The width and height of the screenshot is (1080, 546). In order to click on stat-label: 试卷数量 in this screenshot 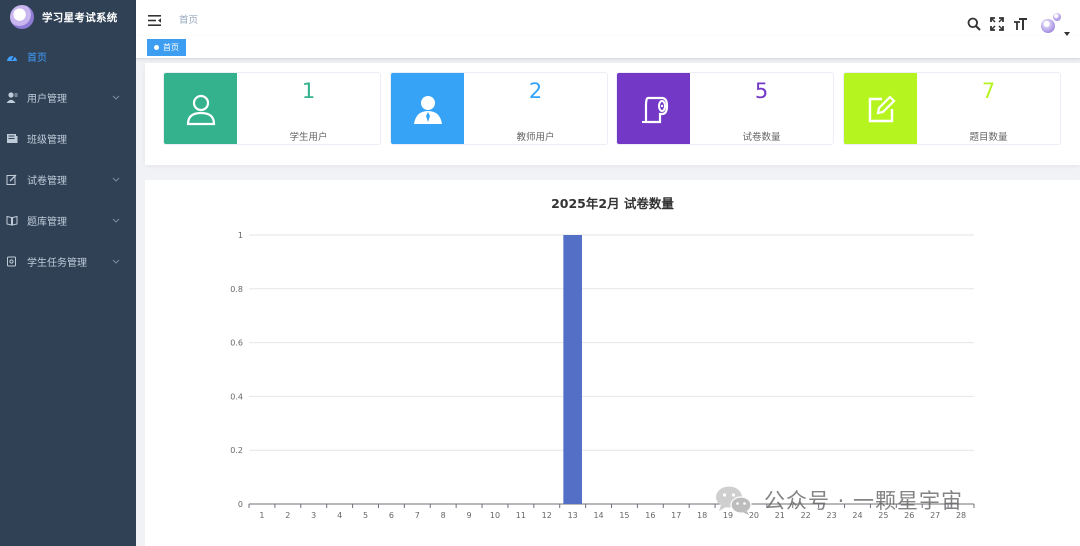, I will do `click(761, 137)`.